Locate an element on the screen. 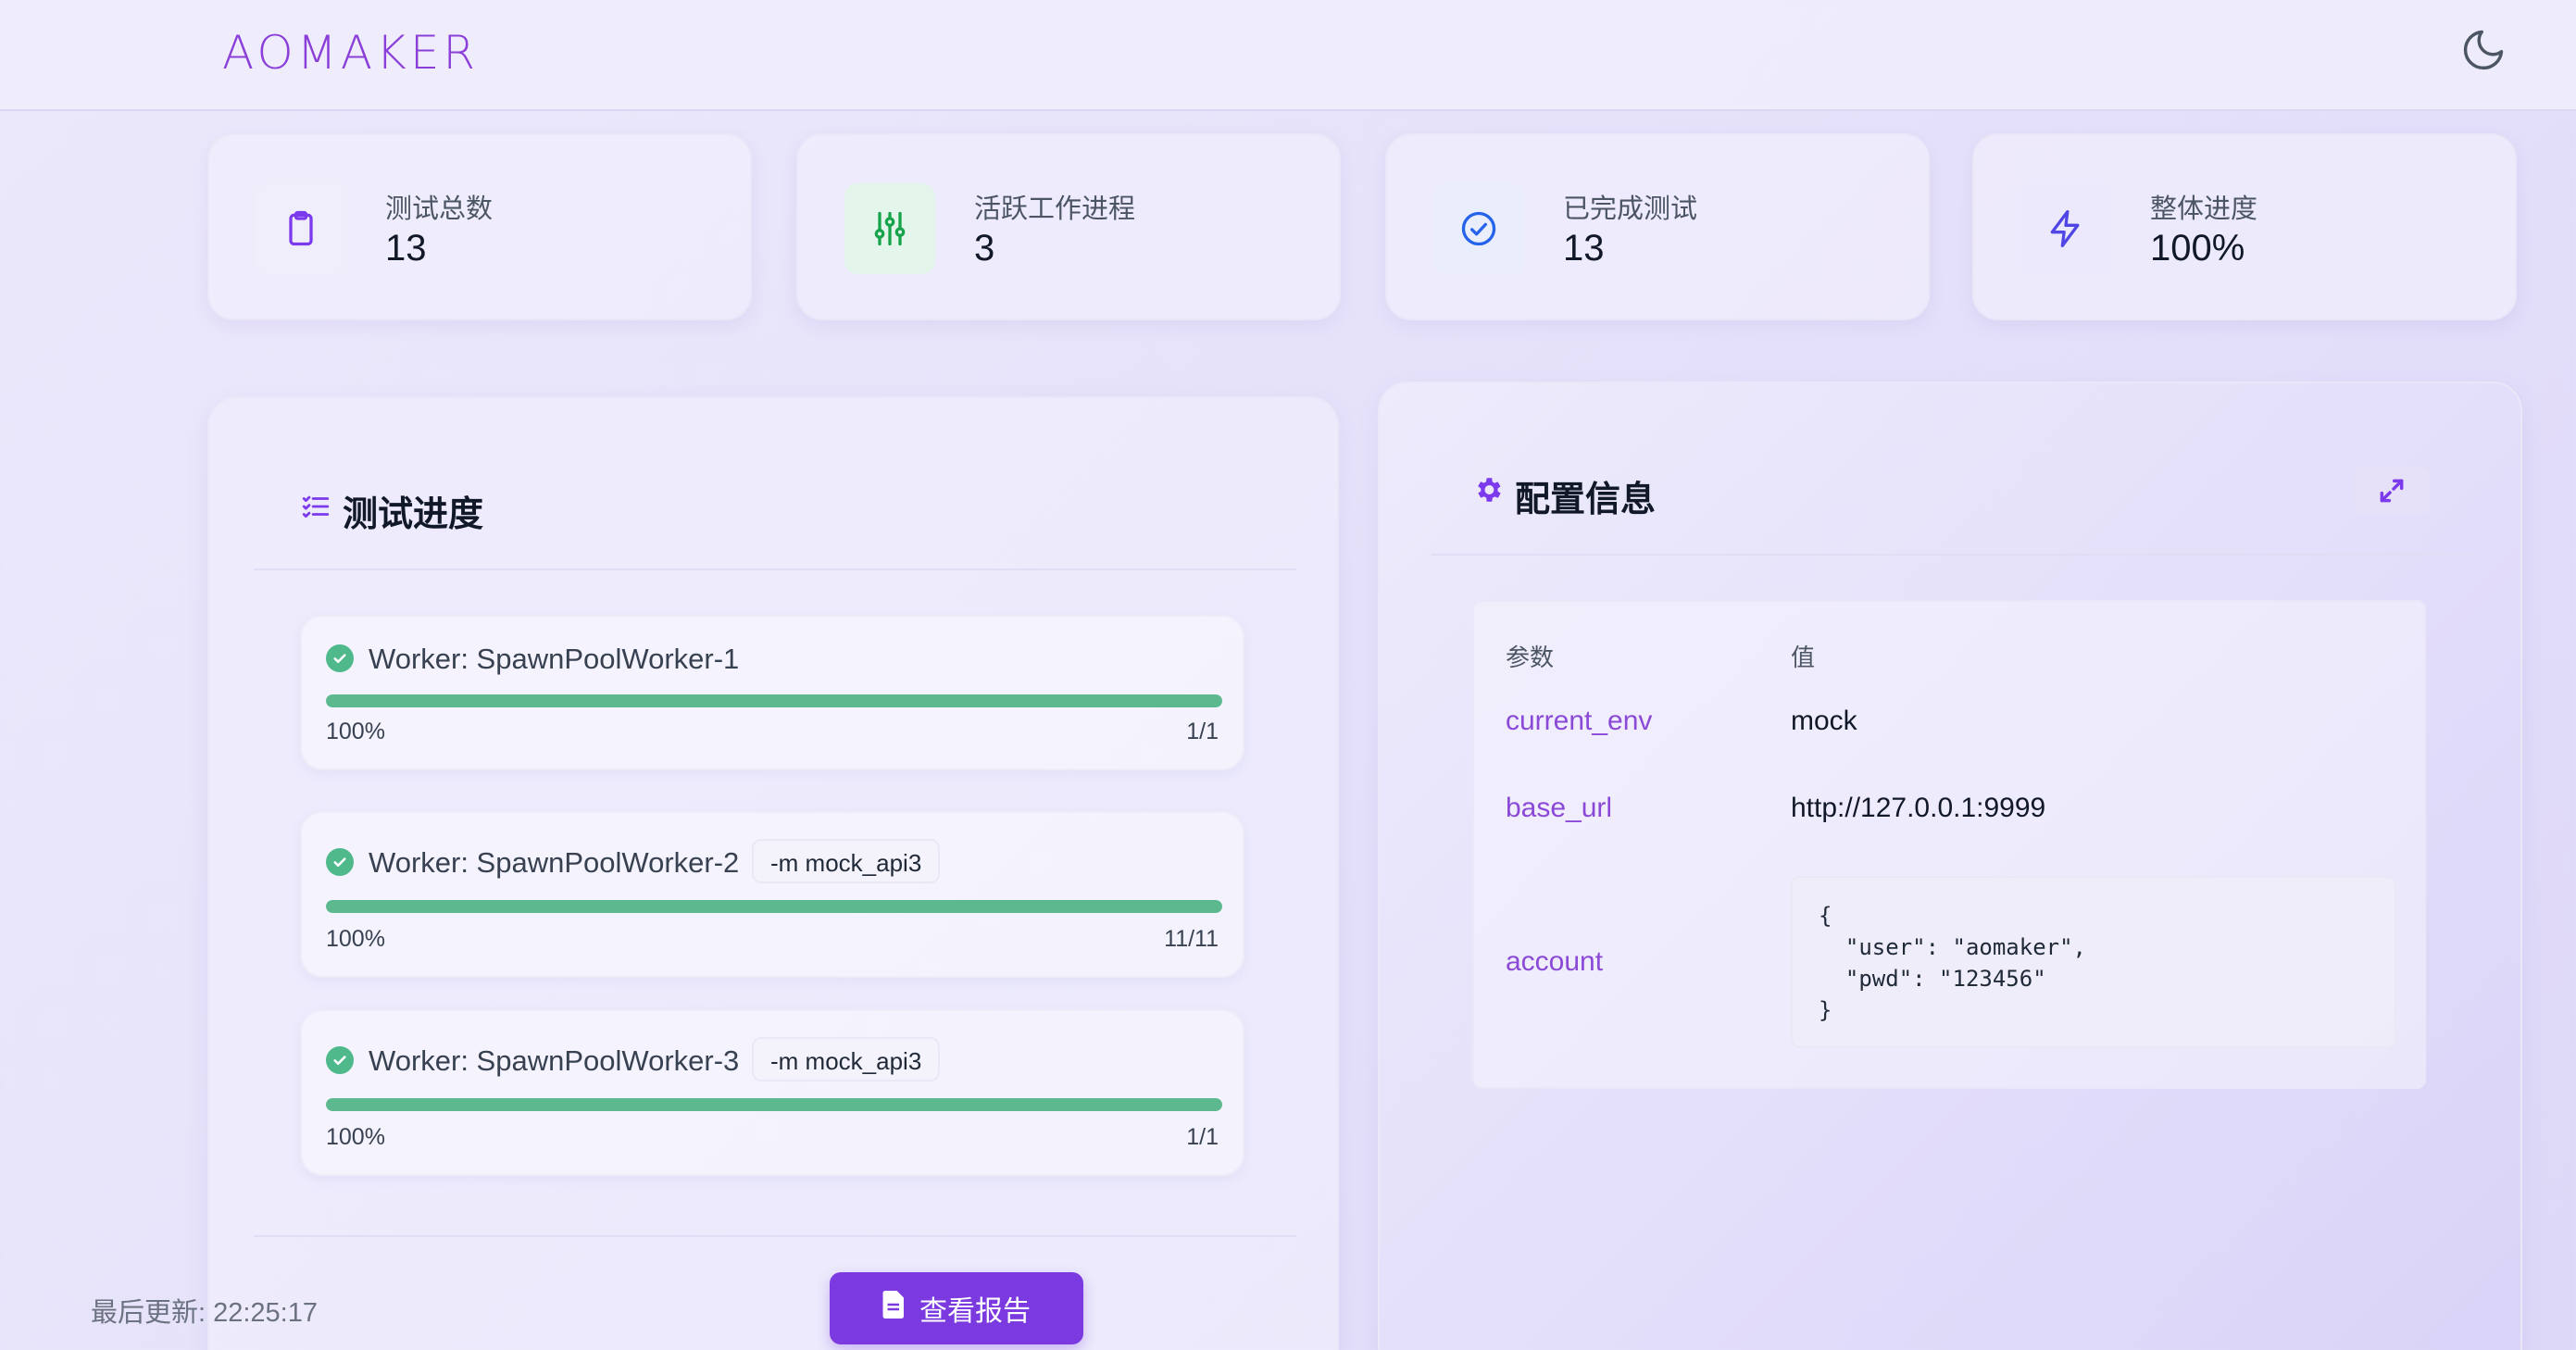 This screenshot has height=1350, width=2576. panel-title: 测试进度 is located at coordinates (413, 515).